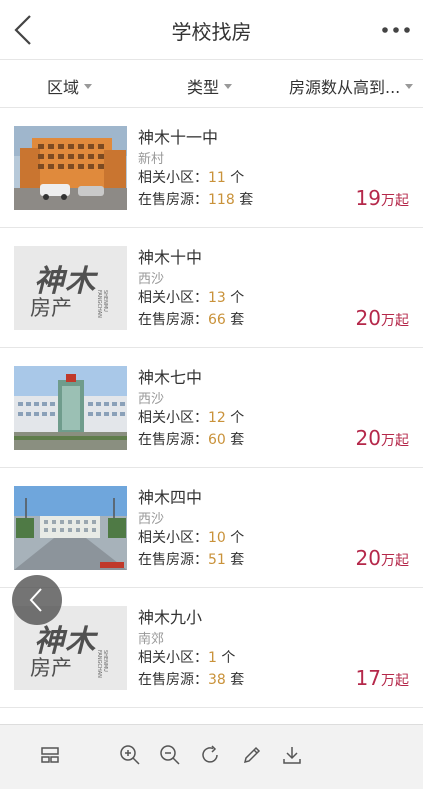 The image size is (423, 789). I want to click on onsale-listings: 在售房源：118 套, so click(195, 199).